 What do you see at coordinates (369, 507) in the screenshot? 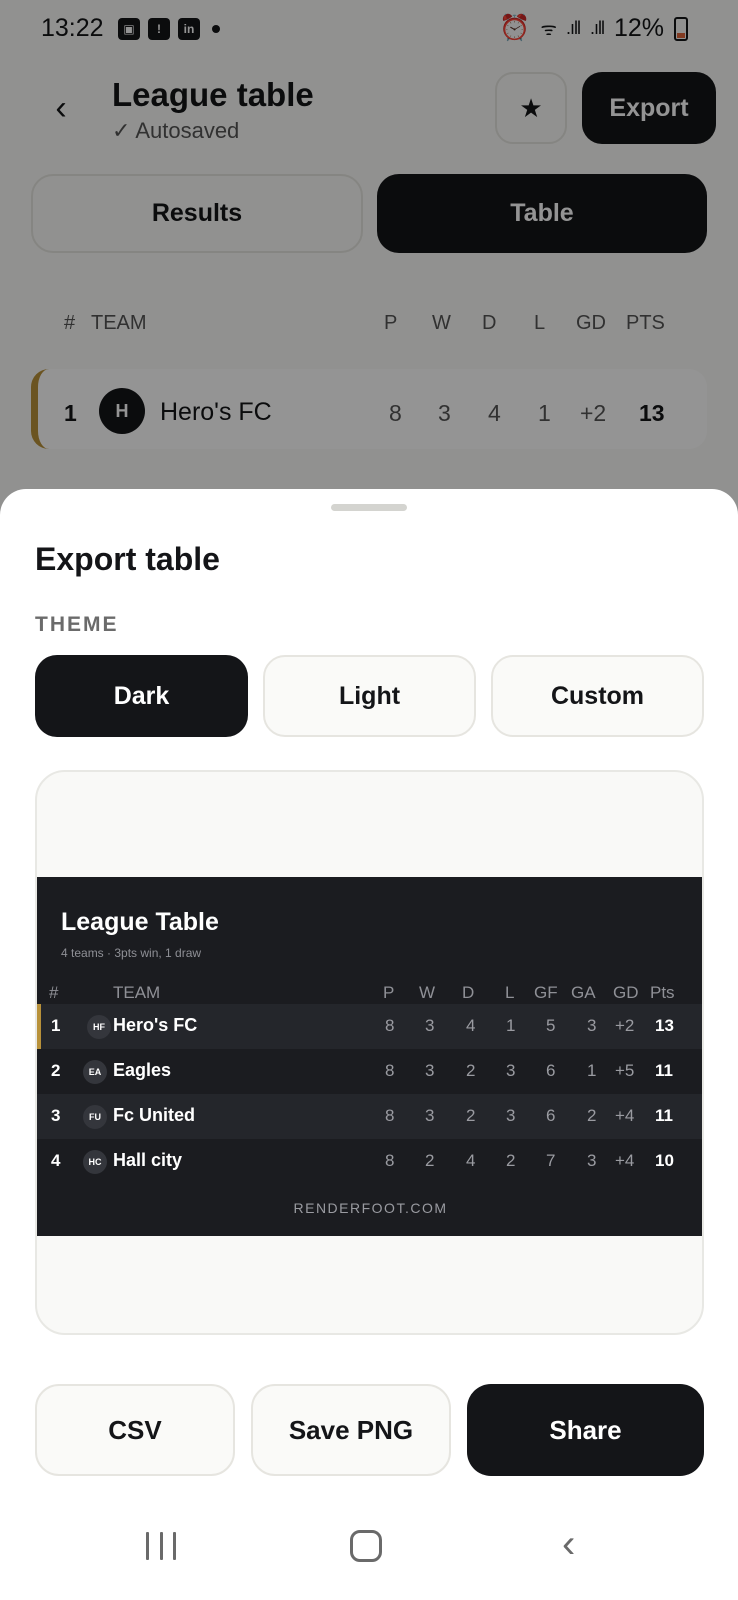
I see `drag-handle` at bounding box center [369, 507].